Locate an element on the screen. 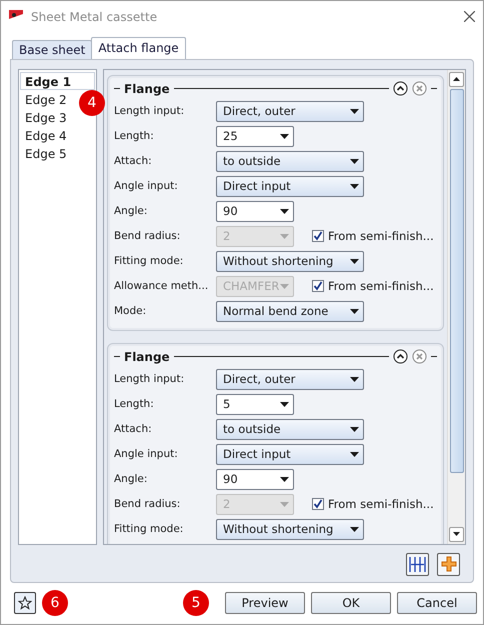 This screenshot has width=484, height=625. edge-item: Edge 2 is located at coordinates (46, 99).